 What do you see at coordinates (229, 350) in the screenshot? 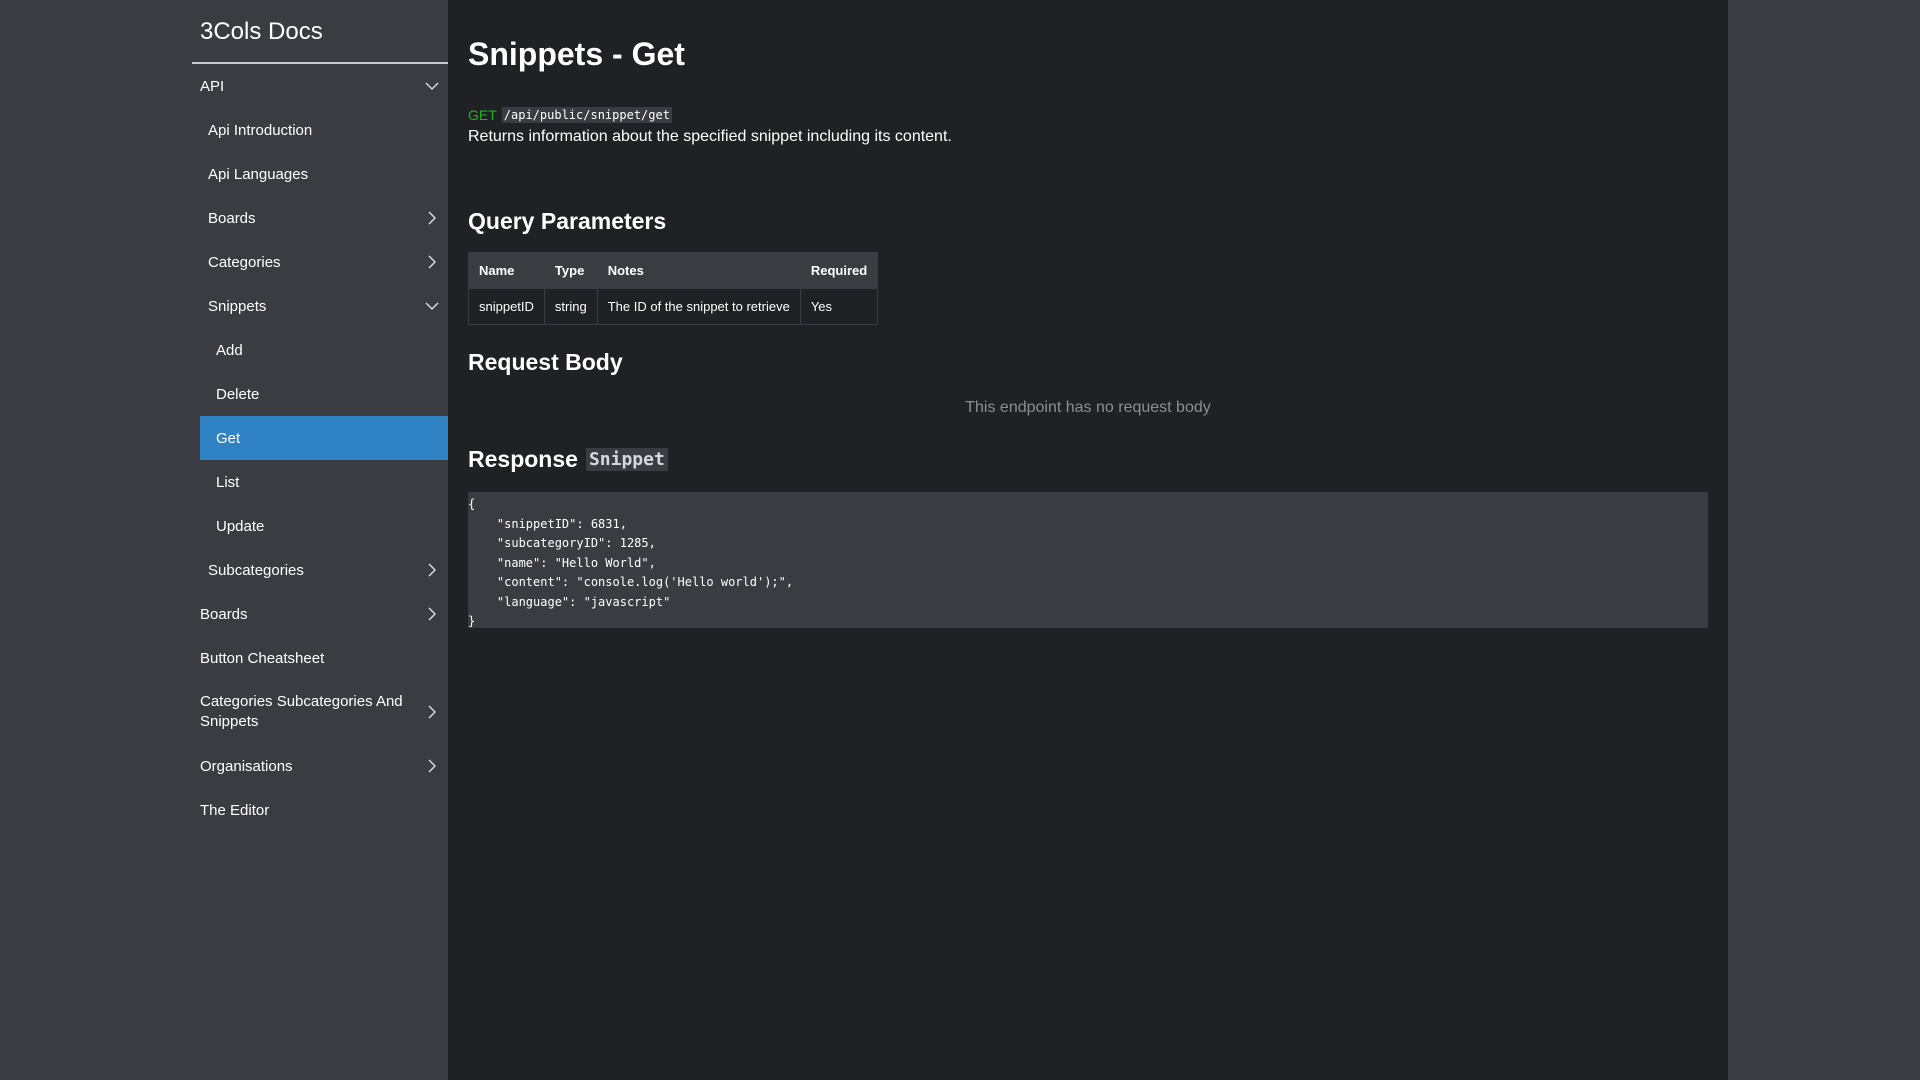
I see `sidebar-item-label: Add` at bounding box center [229, 350].